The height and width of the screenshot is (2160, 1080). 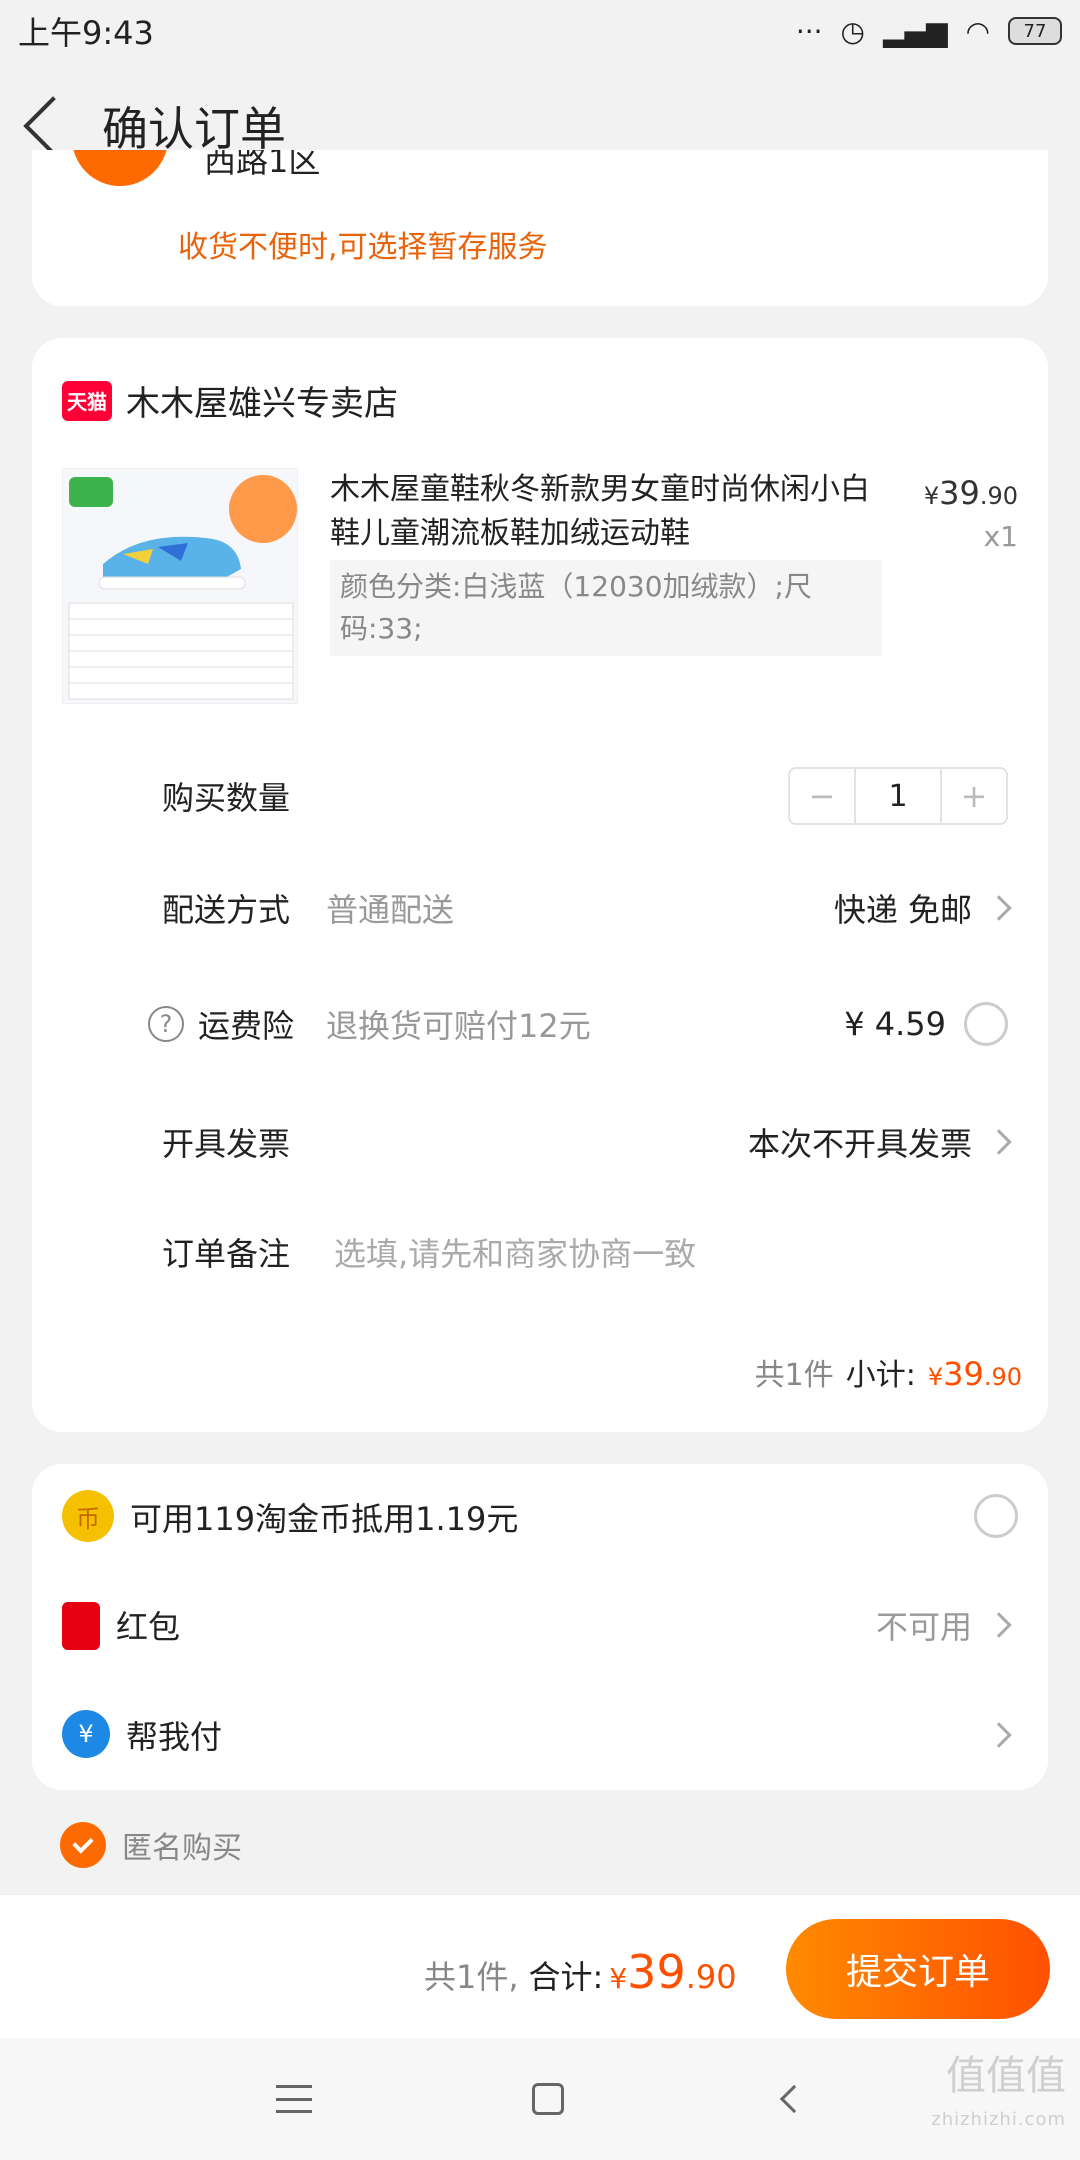 What do you see at coordinates (880, 1375) in the screenshot?
I see `subtotal-label: 小计:` at bounding box center [880, 1375].